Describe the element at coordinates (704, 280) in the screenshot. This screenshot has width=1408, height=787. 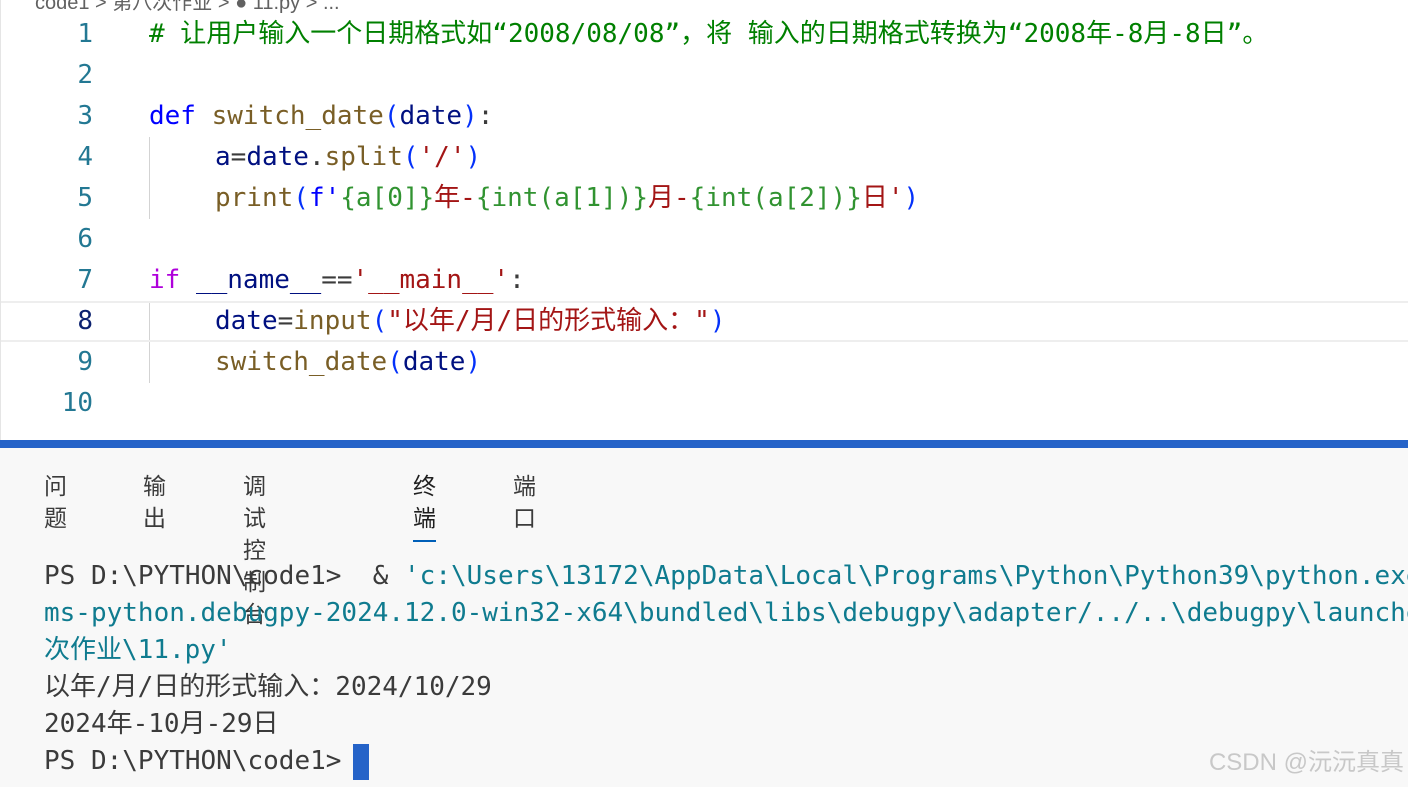
I see `code-line: 7 if __name__=='__main__':` at that location.